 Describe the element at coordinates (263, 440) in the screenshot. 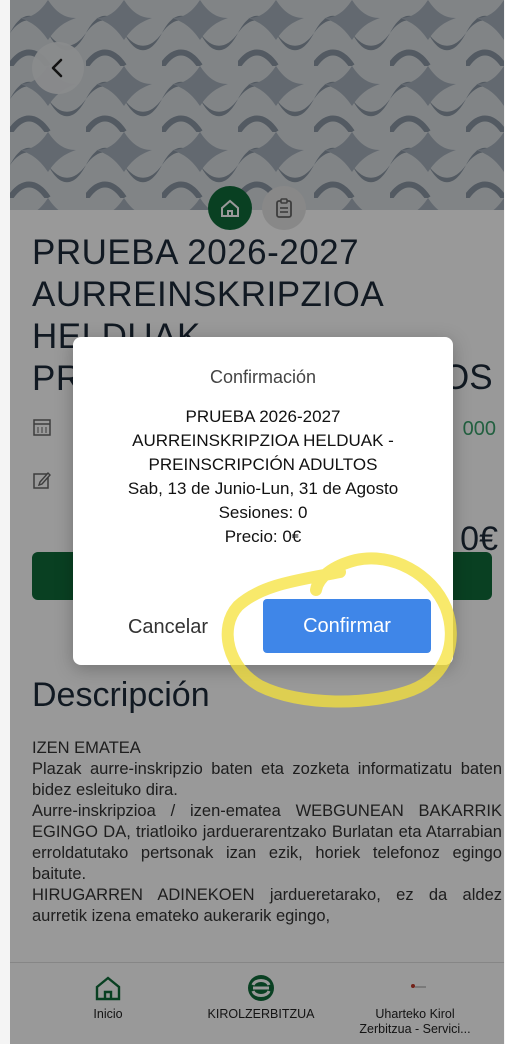

I see `dialog-line: AURREINSKRIPZIOA HELDUAK -` at that location.